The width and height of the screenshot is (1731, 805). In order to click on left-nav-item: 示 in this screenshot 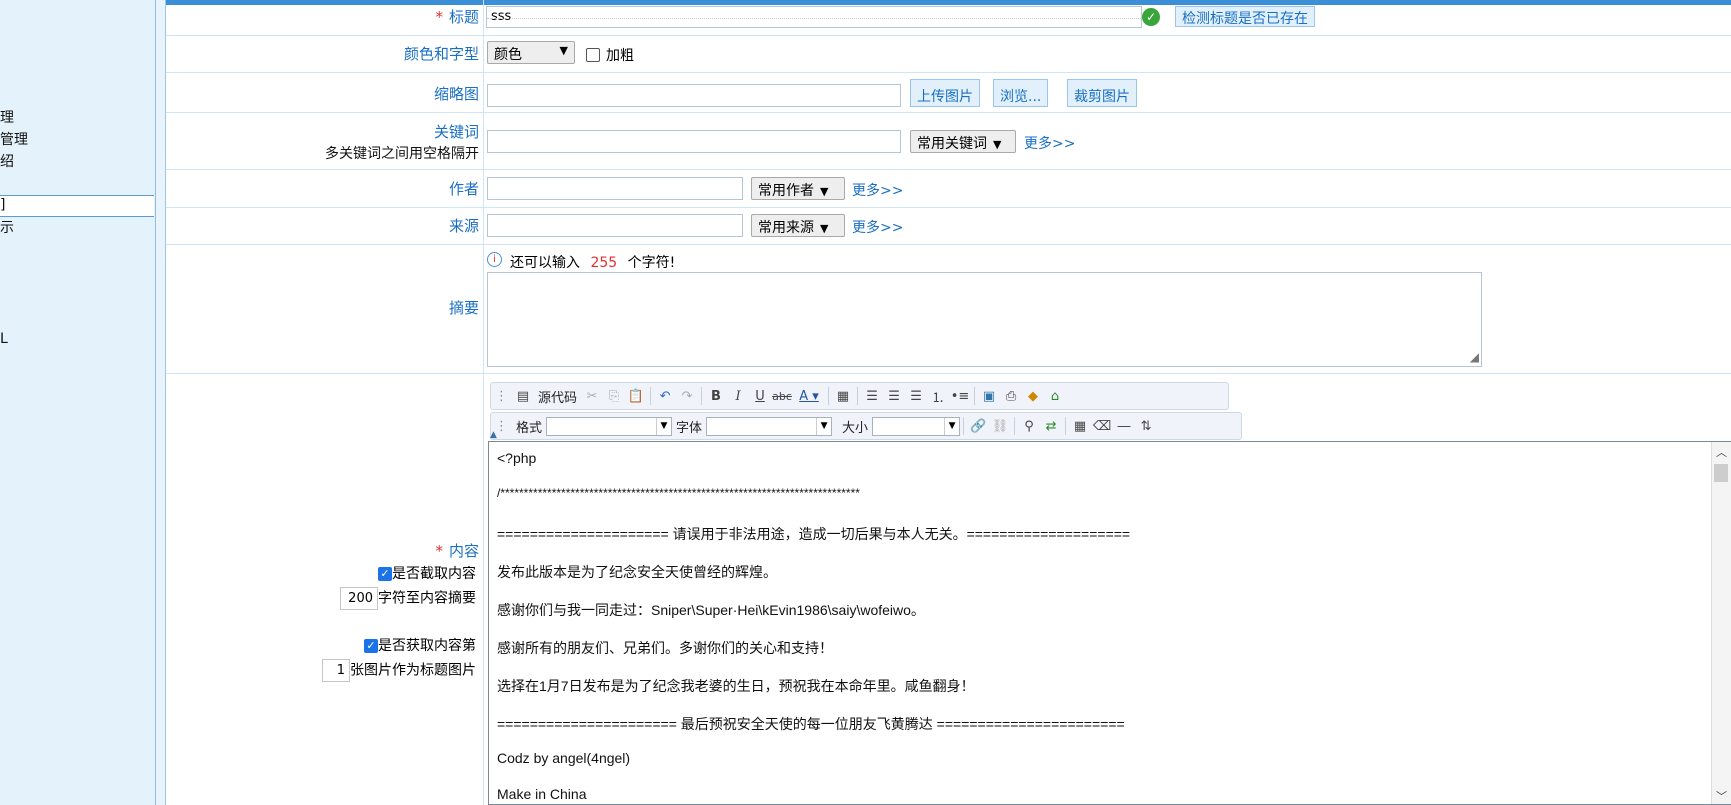, I will do `click(7, 227)`.